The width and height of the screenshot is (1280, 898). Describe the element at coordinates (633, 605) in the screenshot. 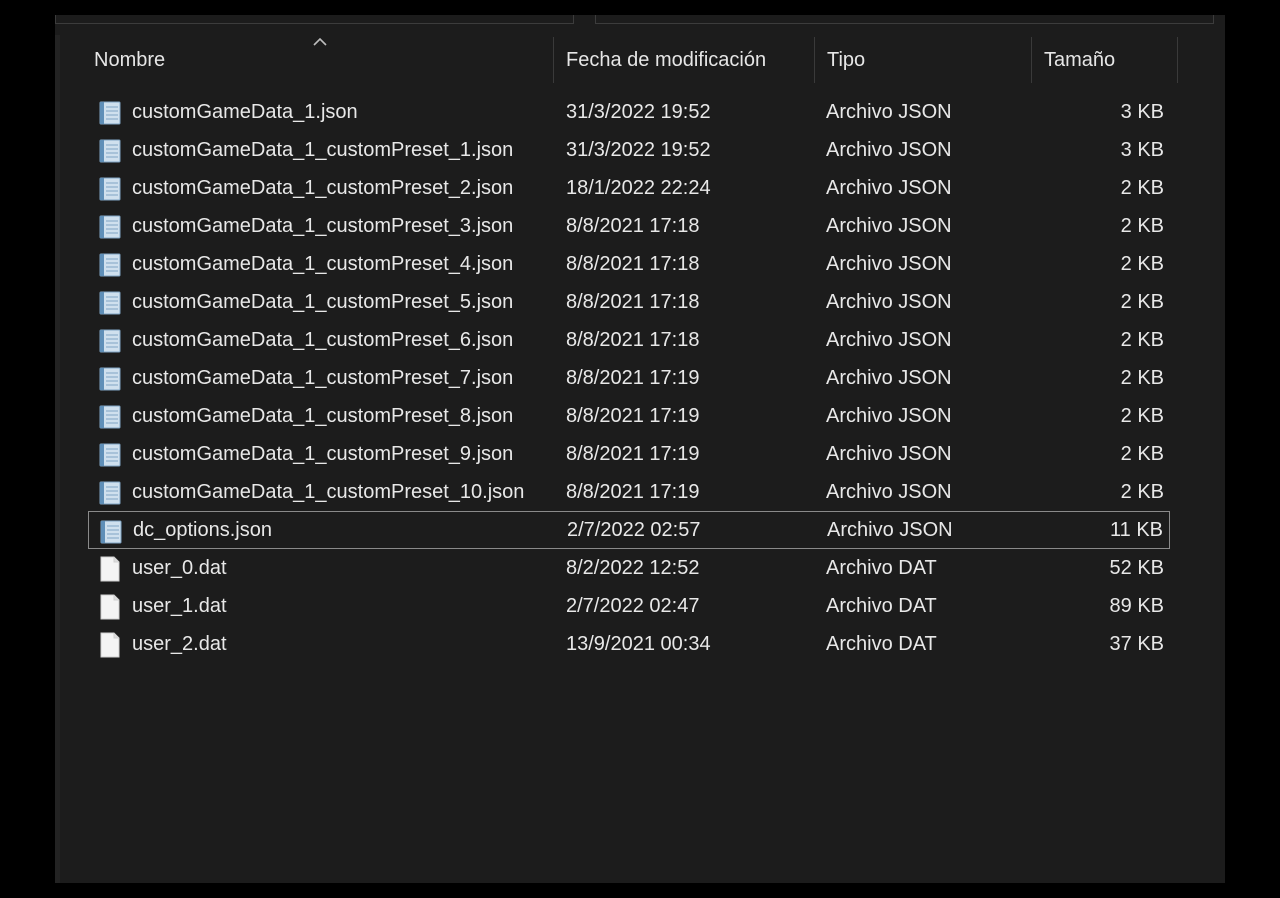

I see `file-modified-date: 2/7/2022 02:47` at that location.